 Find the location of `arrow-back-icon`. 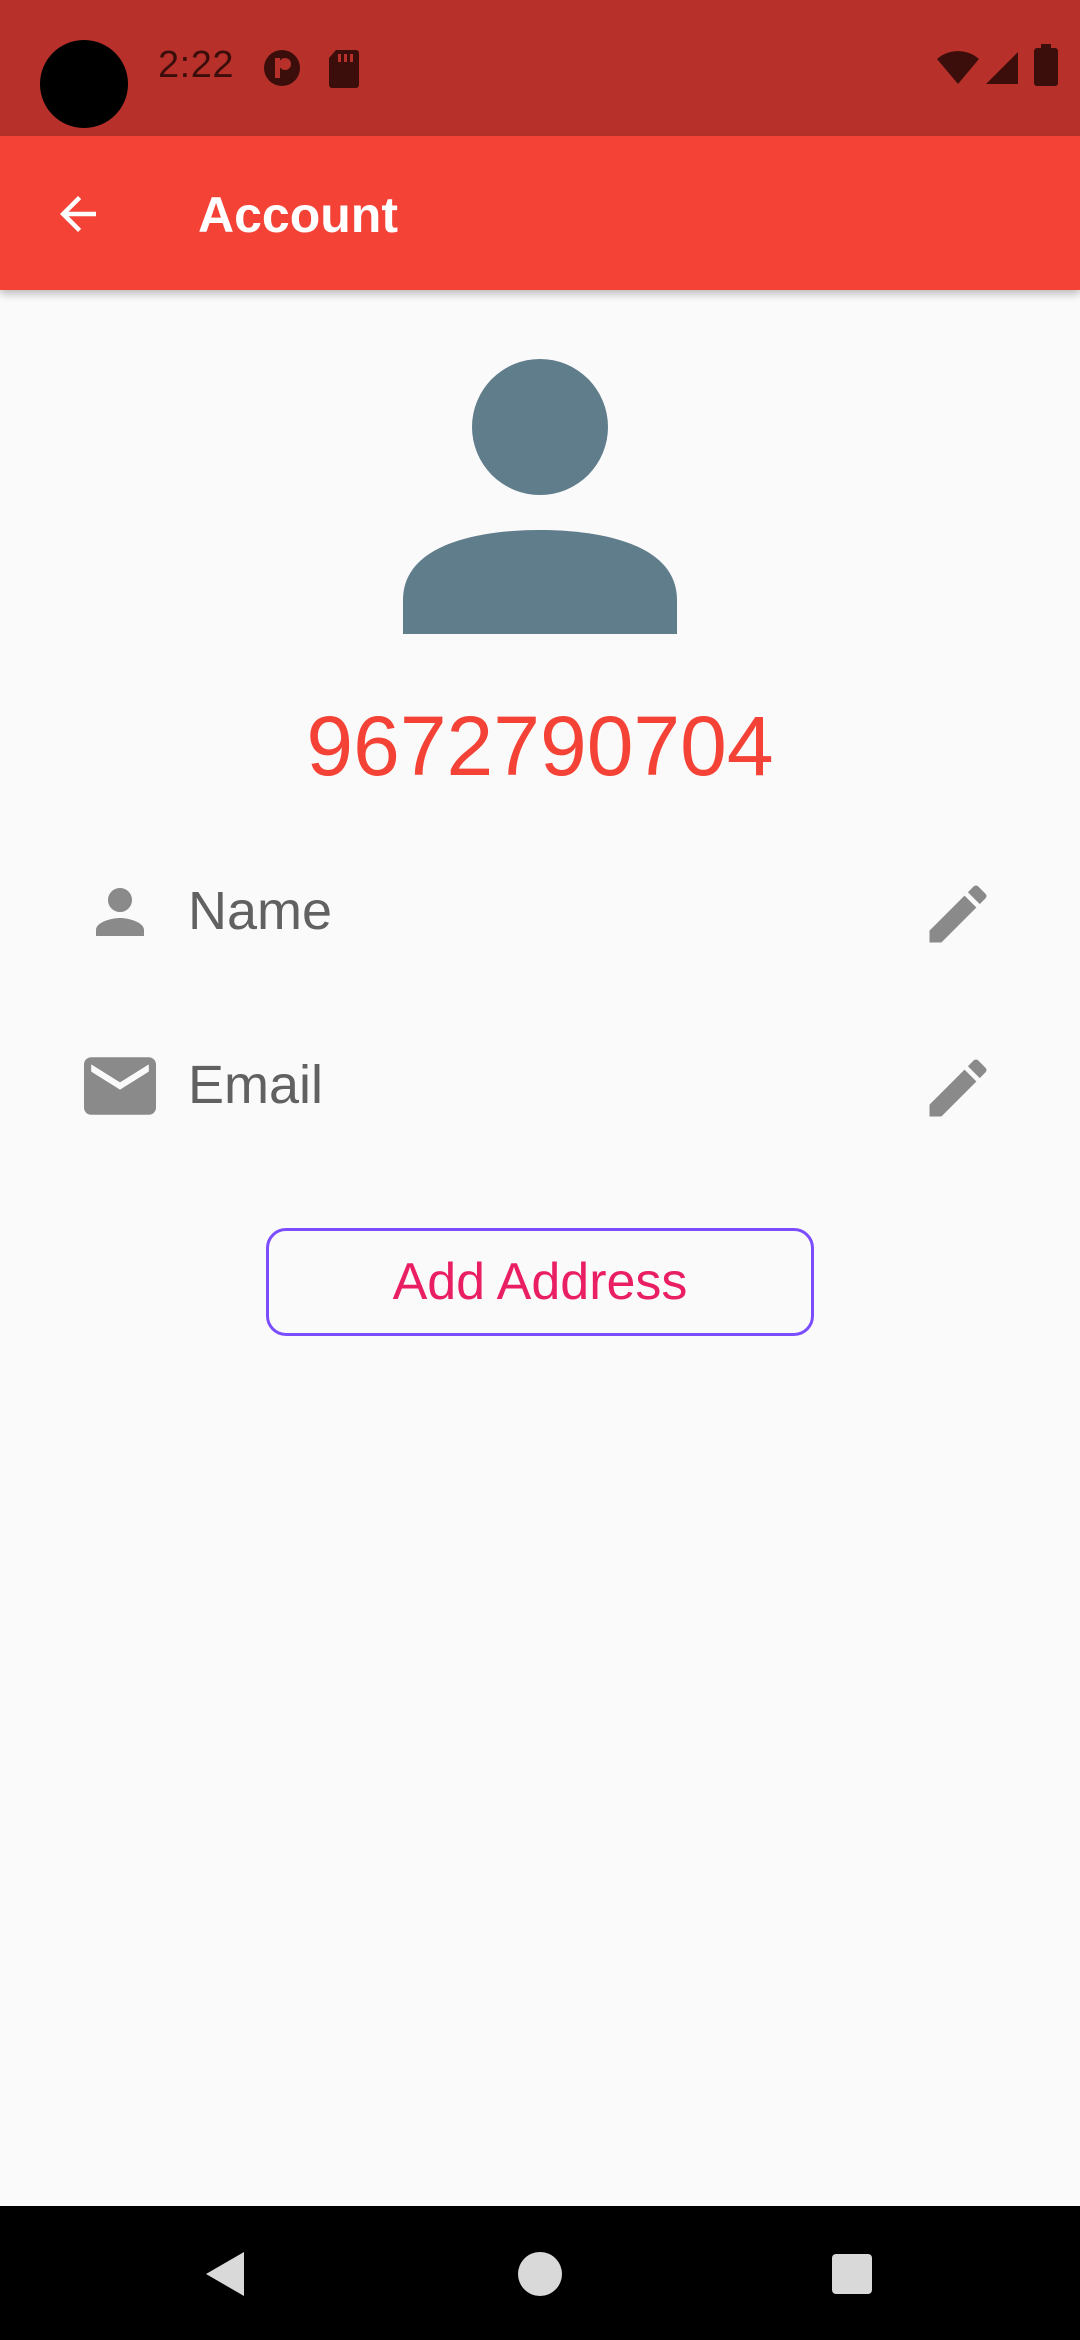

arrow-back-icon is located at coordinates (78, 214).